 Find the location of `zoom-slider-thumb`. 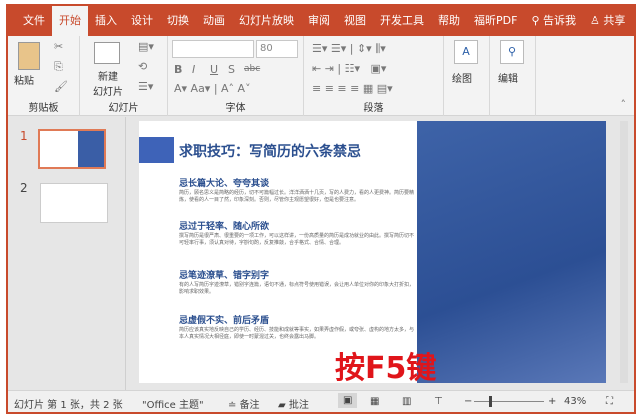

zoom-slider-thumb is located at coordinates (490, 401).